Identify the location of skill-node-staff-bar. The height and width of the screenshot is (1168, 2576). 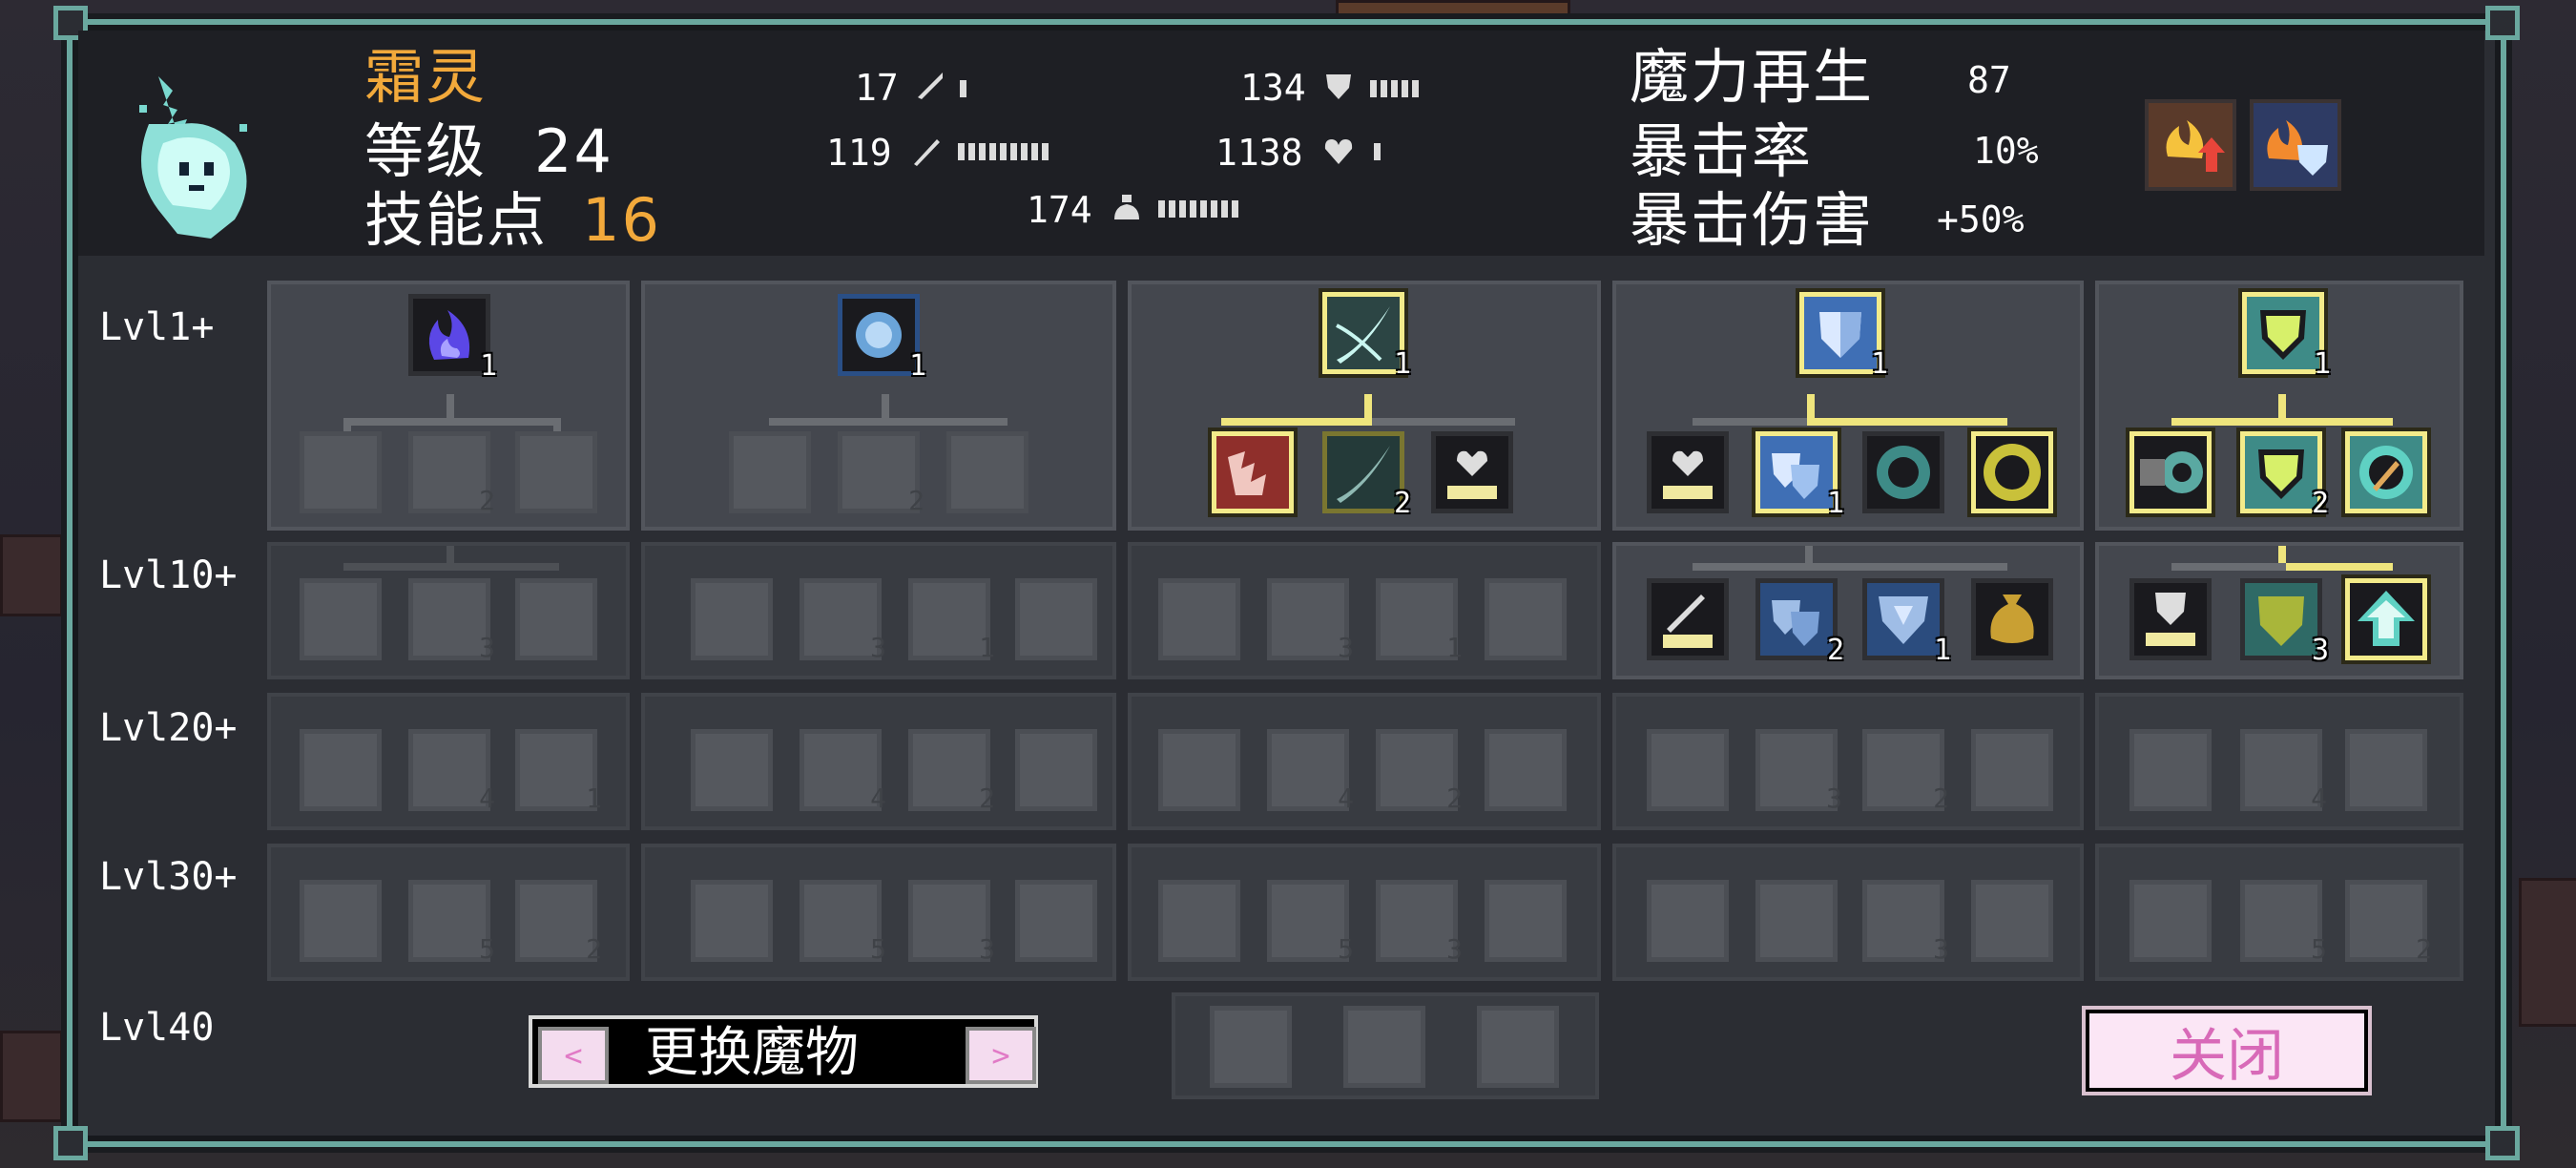
(1688, 619).